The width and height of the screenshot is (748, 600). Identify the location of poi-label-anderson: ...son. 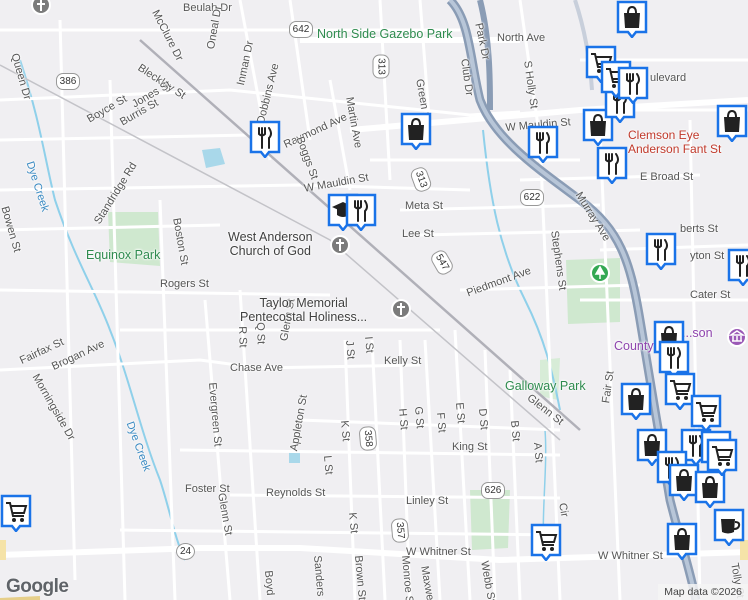
(697, 333).